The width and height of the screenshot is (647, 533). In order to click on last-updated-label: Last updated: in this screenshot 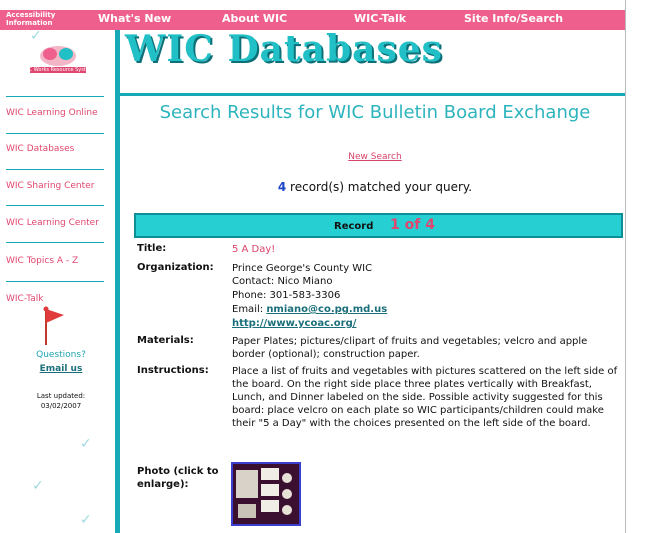, I will do `click(61, 396)`.